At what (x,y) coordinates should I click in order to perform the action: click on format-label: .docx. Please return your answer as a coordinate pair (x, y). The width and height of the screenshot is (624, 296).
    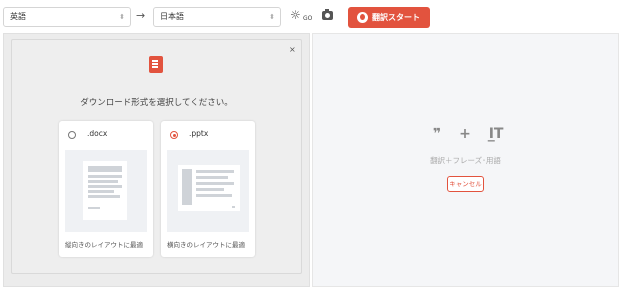
    Looking at the image, I should click on (97, 133).